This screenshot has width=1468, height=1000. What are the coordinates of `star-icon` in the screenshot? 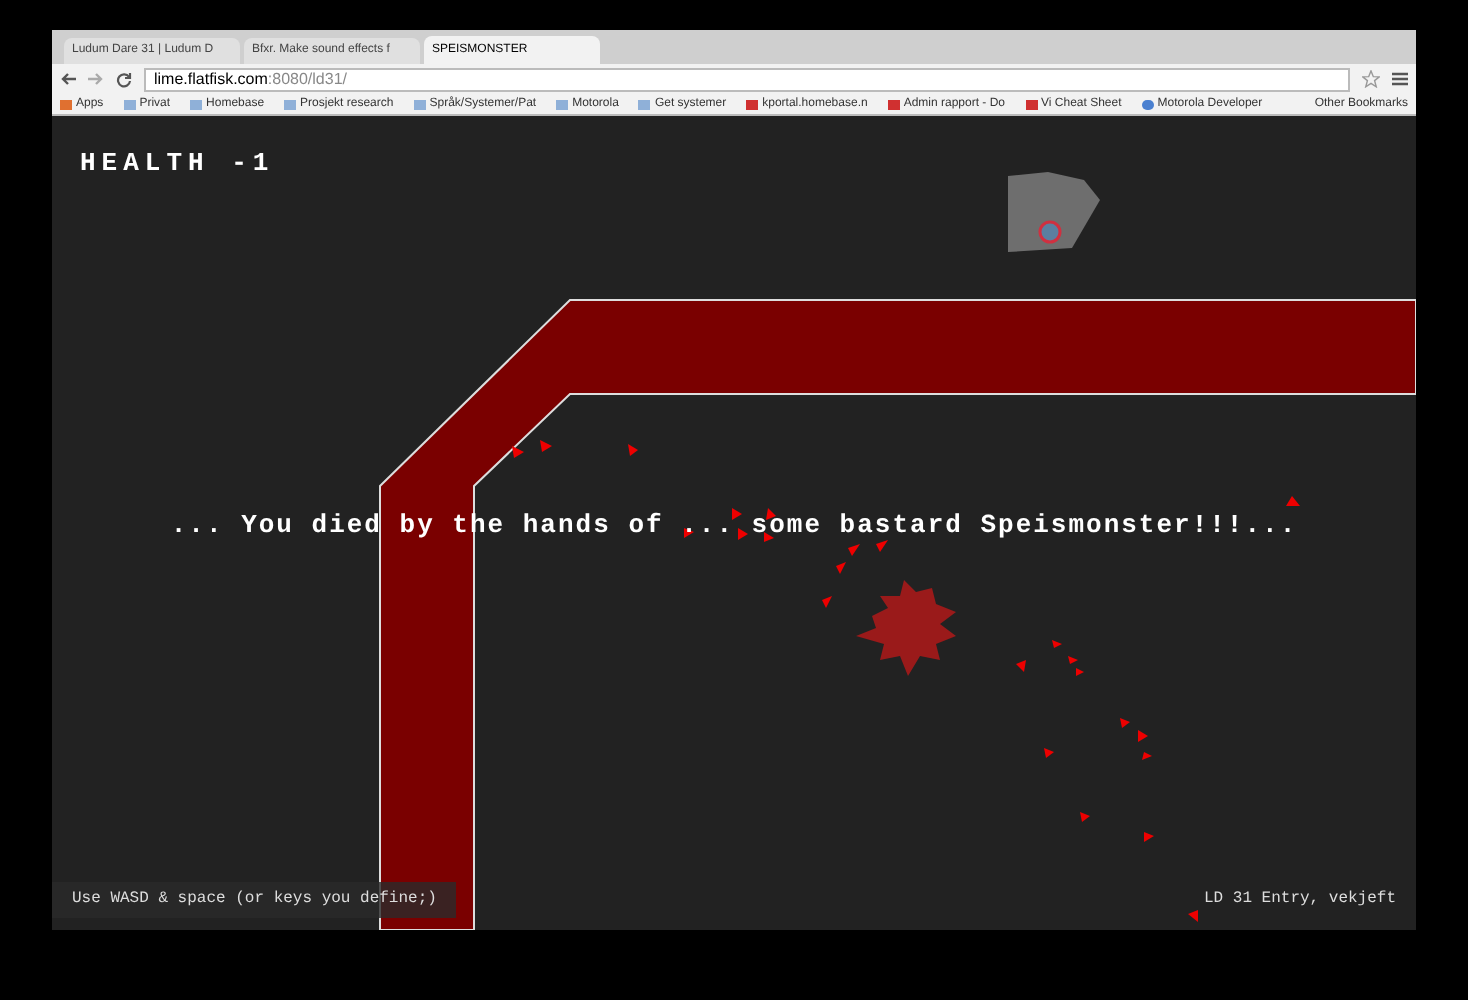 It's located at (1371, 79).